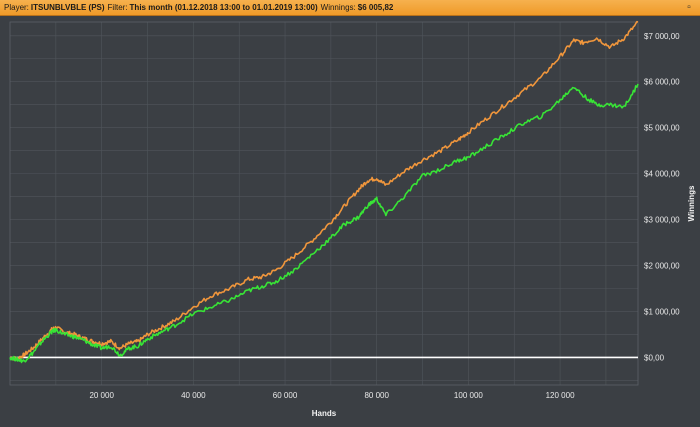 The width and height of the screenshot is (700, 427). What do you see at coordinates (67, 7) in the screenshot?
I see `player-value: ITSUNBLVBLE (PS)` at bounding box center [67, 7].